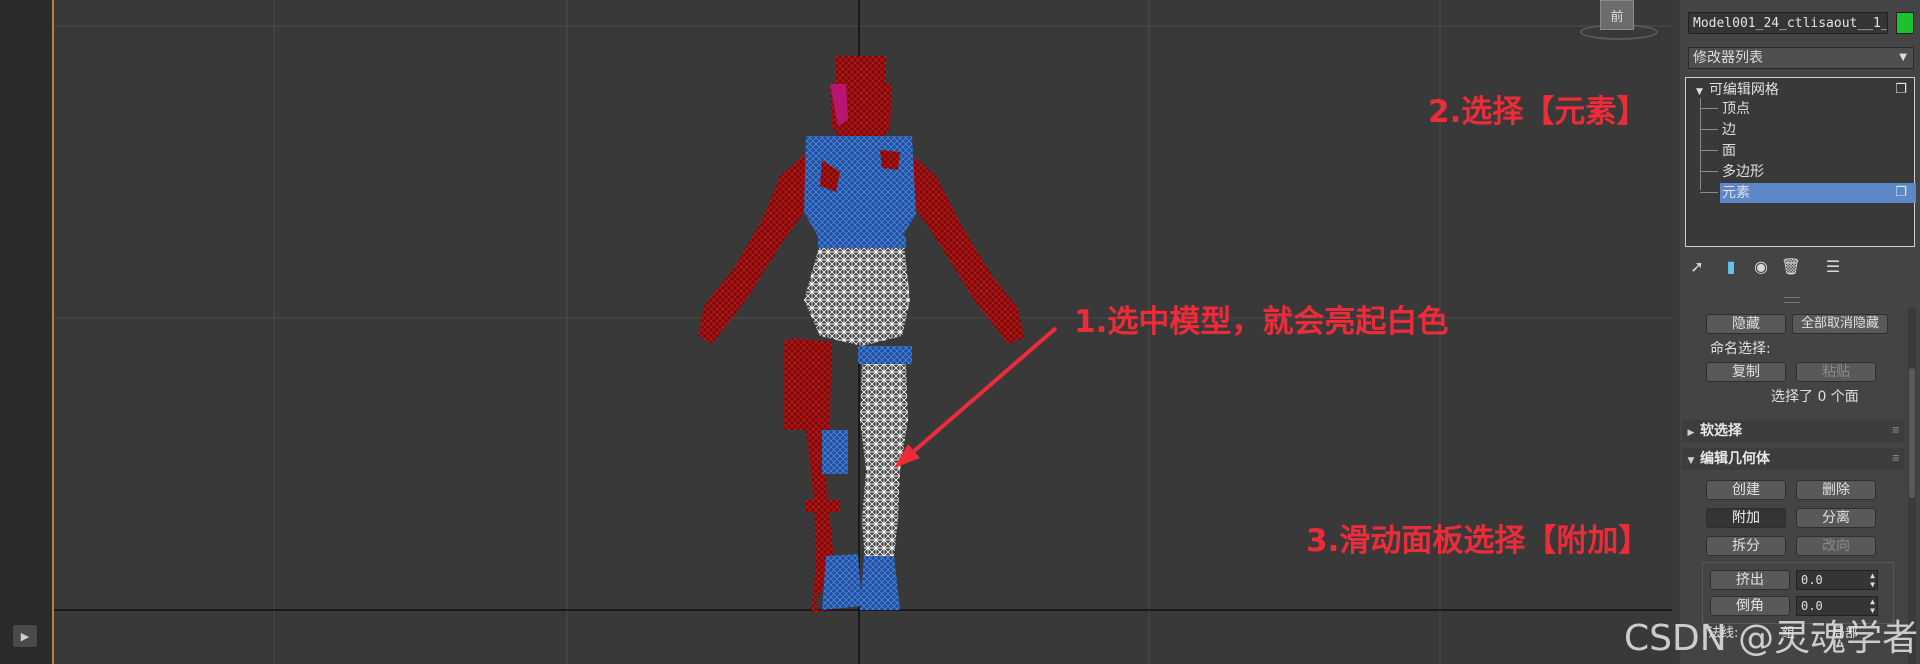  I want to click on object-name-field: Model001_24_ctlisaout__1_, so click(1788, 23).